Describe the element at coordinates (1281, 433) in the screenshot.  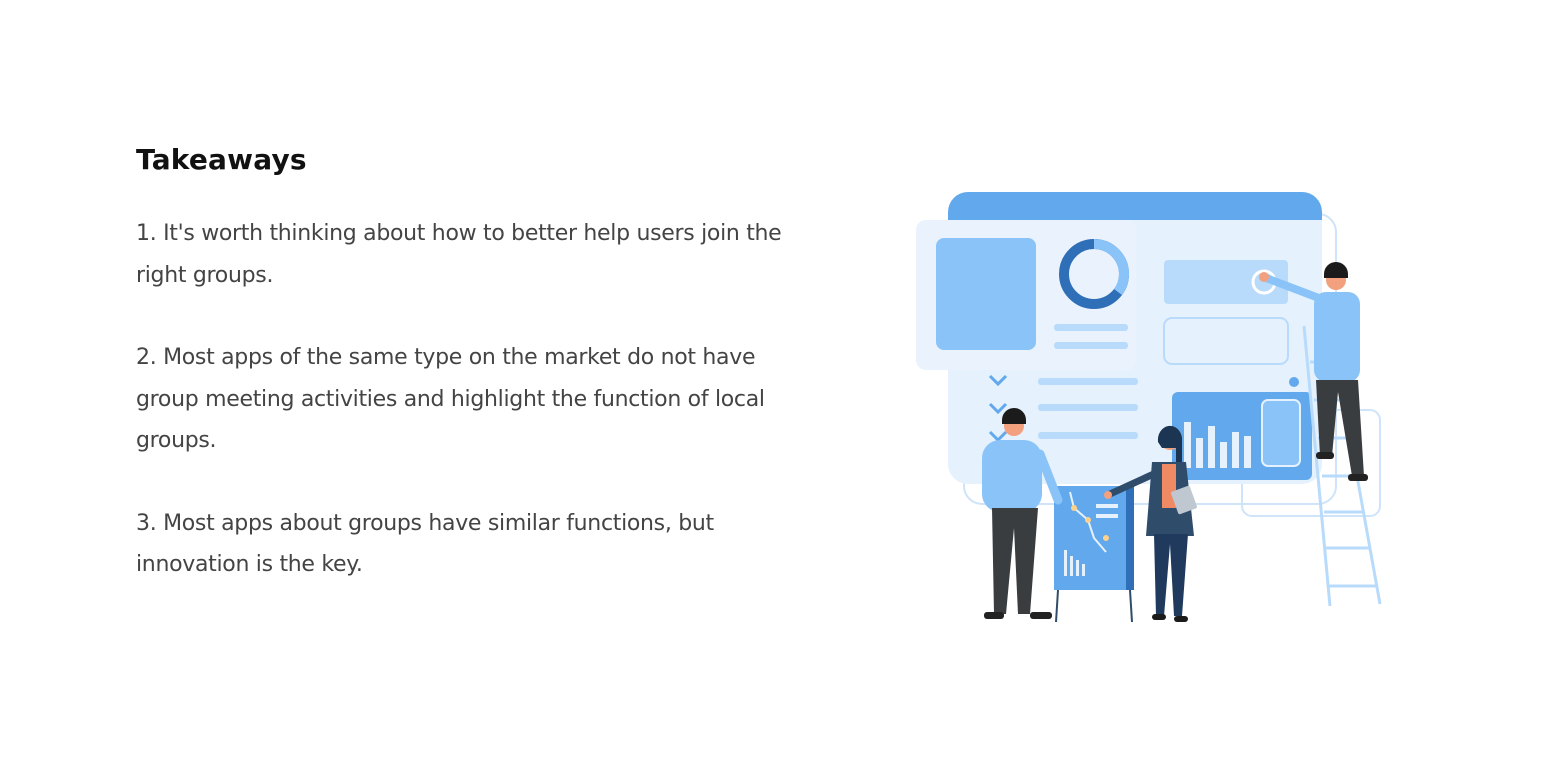
I see `phone-outline` at that location.